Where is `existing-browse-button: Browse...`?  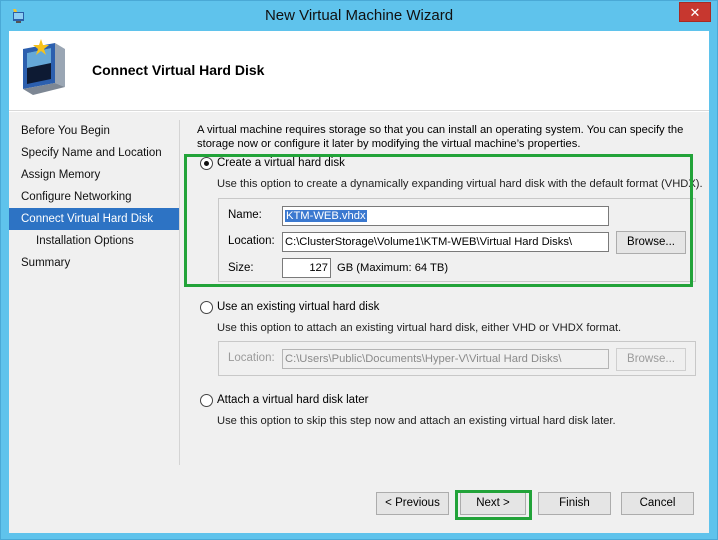 existing-browse-button: Browse... is located at coordinates (651, 359).